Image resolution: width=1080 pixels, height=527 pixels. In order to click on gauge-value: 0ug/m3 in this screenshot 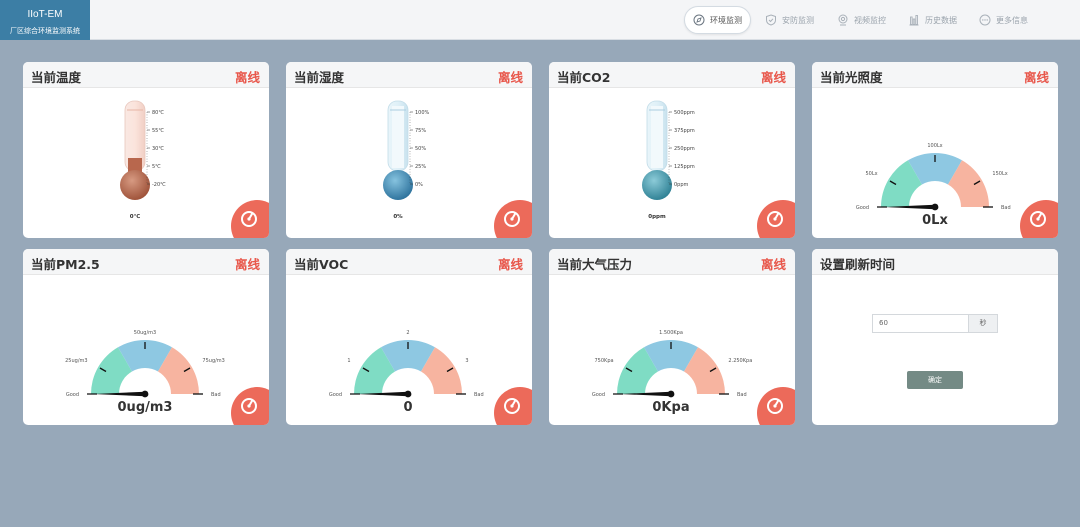, I will do `click(145, 407)`.